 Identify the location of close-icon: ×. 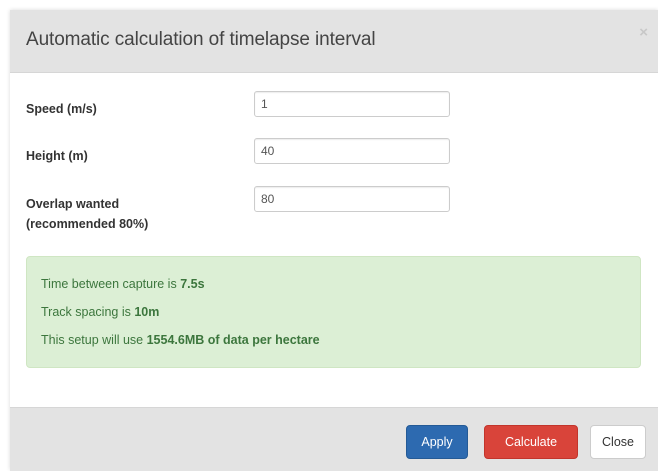
(643, 32).